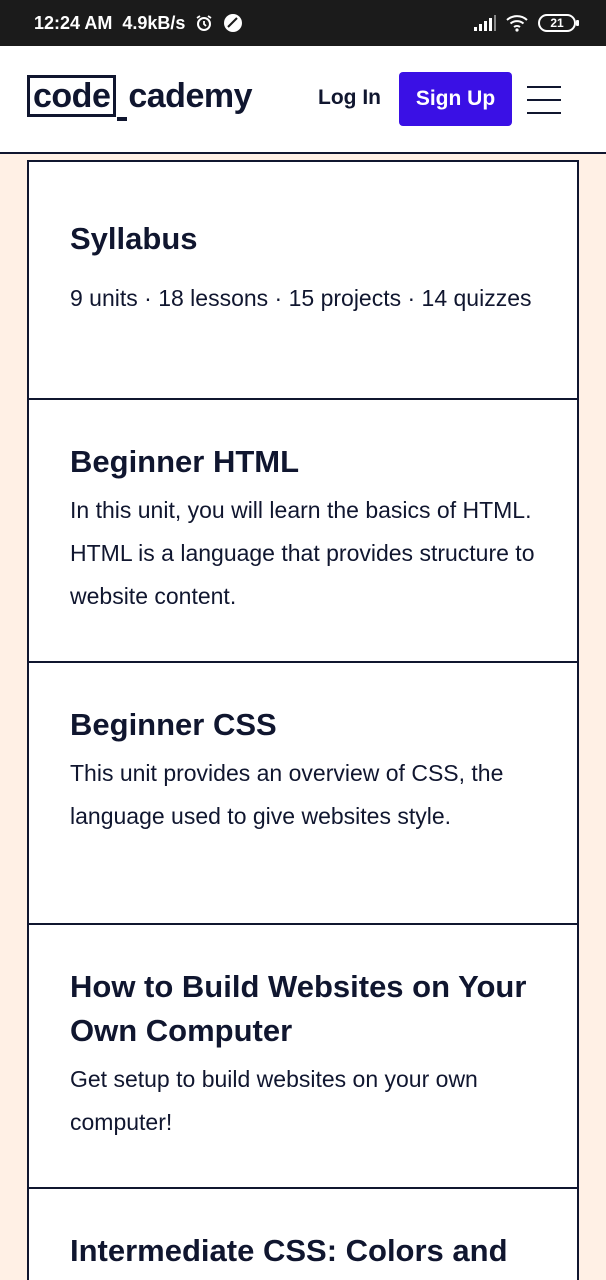 The image size is (606, 1280). I want to click on status-time: 12:24 AM, so click(73, 22).